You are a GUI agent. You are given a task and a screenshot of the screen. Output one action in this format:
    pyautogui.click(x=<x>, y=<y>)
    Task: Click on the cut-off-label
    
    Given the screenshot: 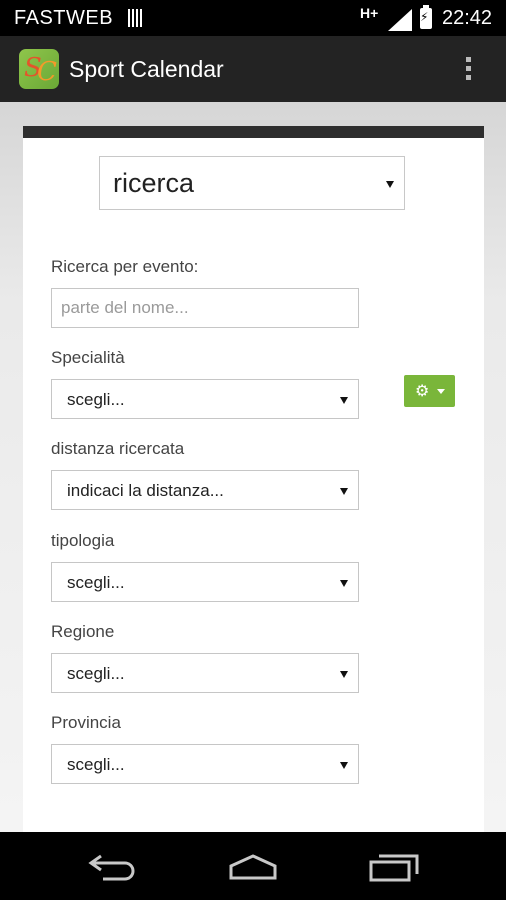 What is the action you would take?
    pyautogui.click(x=53, y=810)
    